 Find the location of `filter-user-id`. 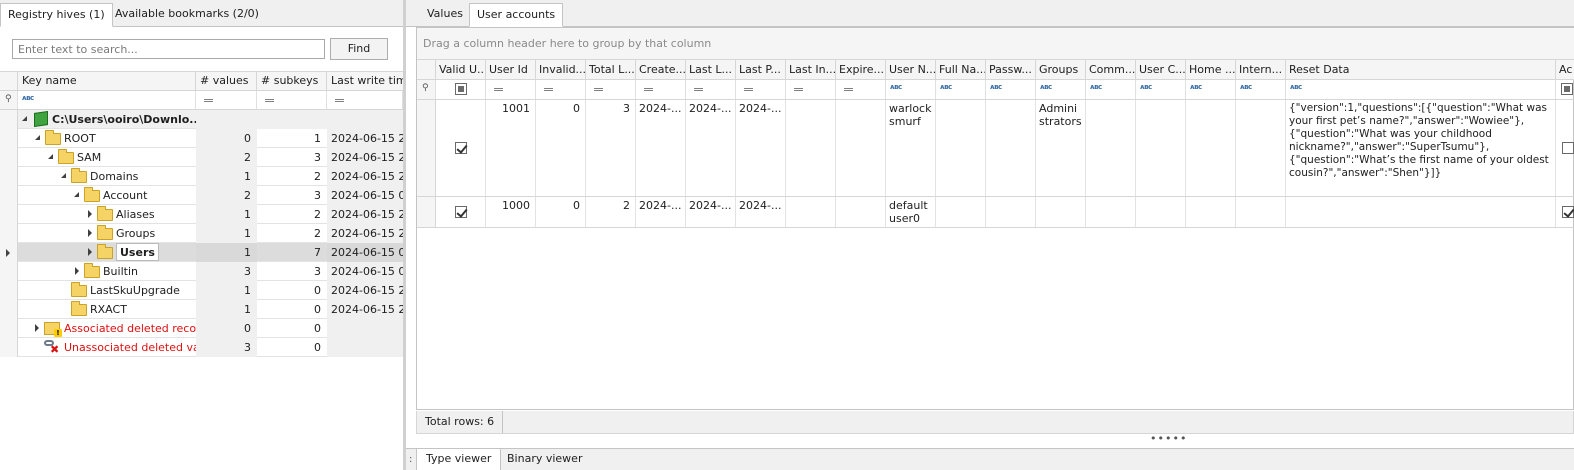

filter-user-id is located at coordinates (511, 89).